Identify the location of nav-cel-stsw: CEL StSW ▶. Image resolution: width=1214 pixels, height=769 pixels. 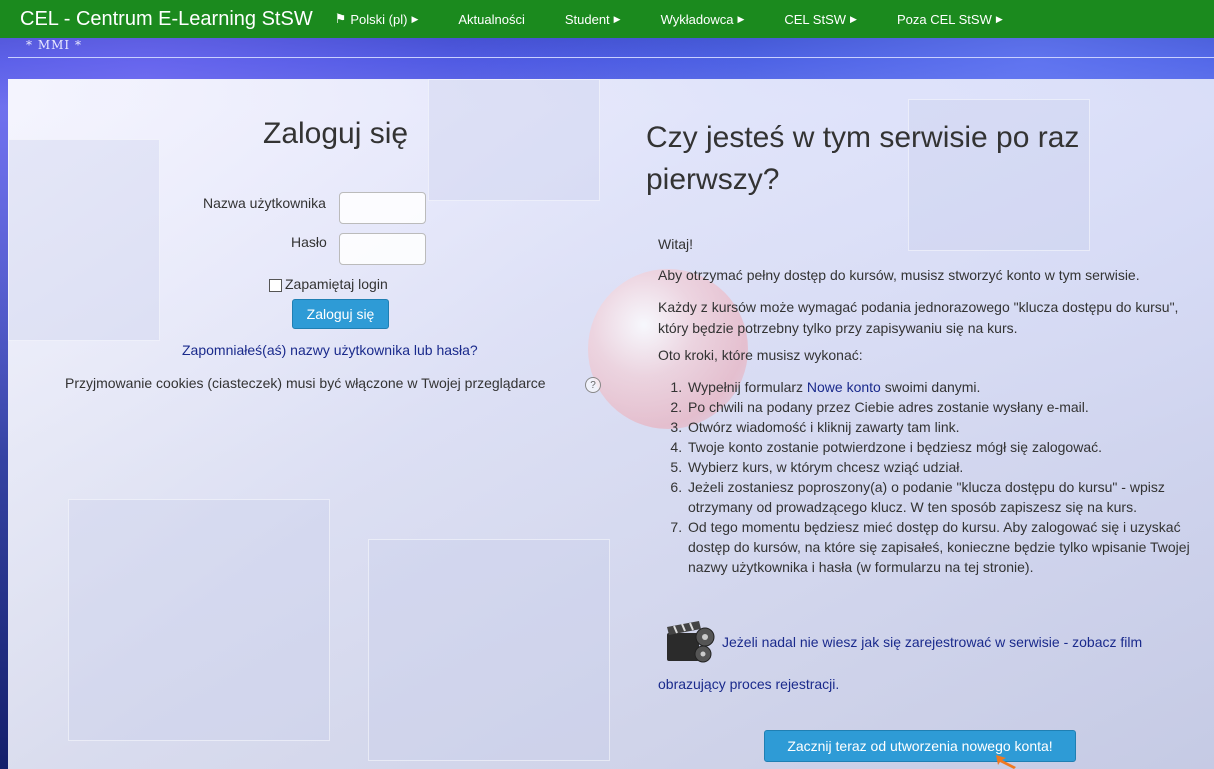
(820, 19).